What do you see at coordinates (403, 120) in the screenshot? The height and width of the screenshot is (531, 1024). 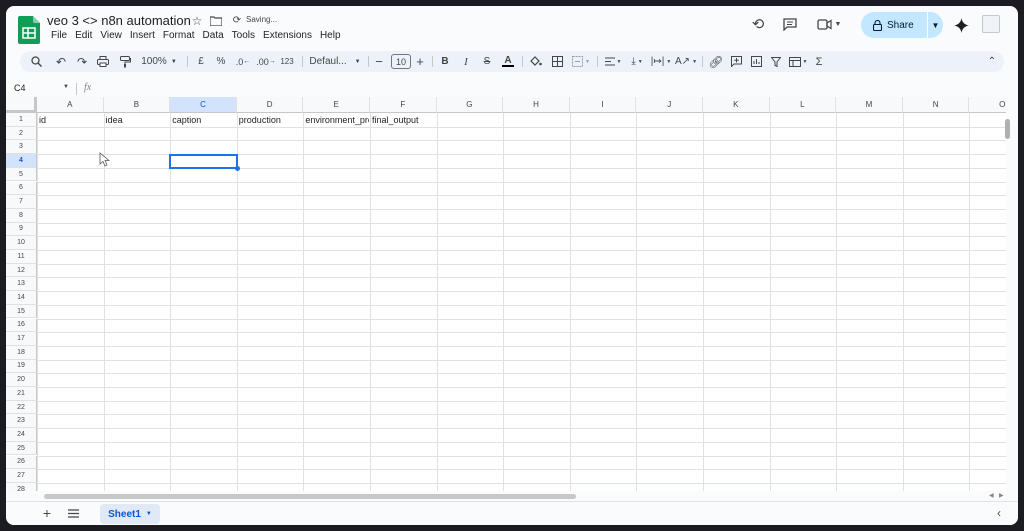 I see `cell-f1: final_output` at bounding box center [403, 120].